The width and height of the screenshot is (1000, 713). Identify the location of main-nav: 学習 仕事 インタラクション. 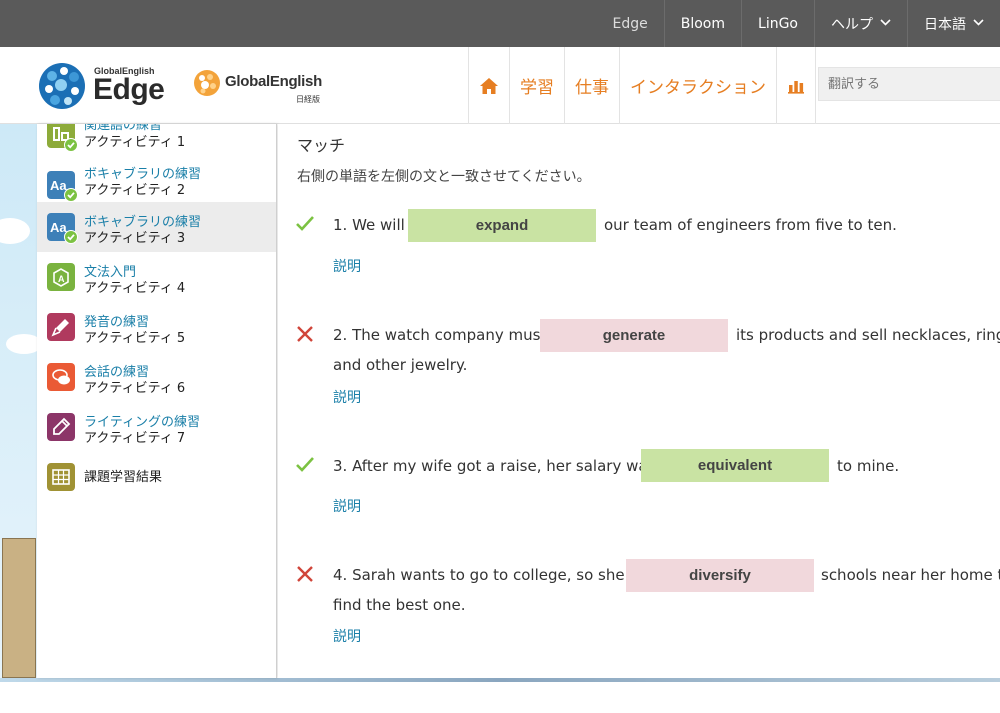
(642, 85).